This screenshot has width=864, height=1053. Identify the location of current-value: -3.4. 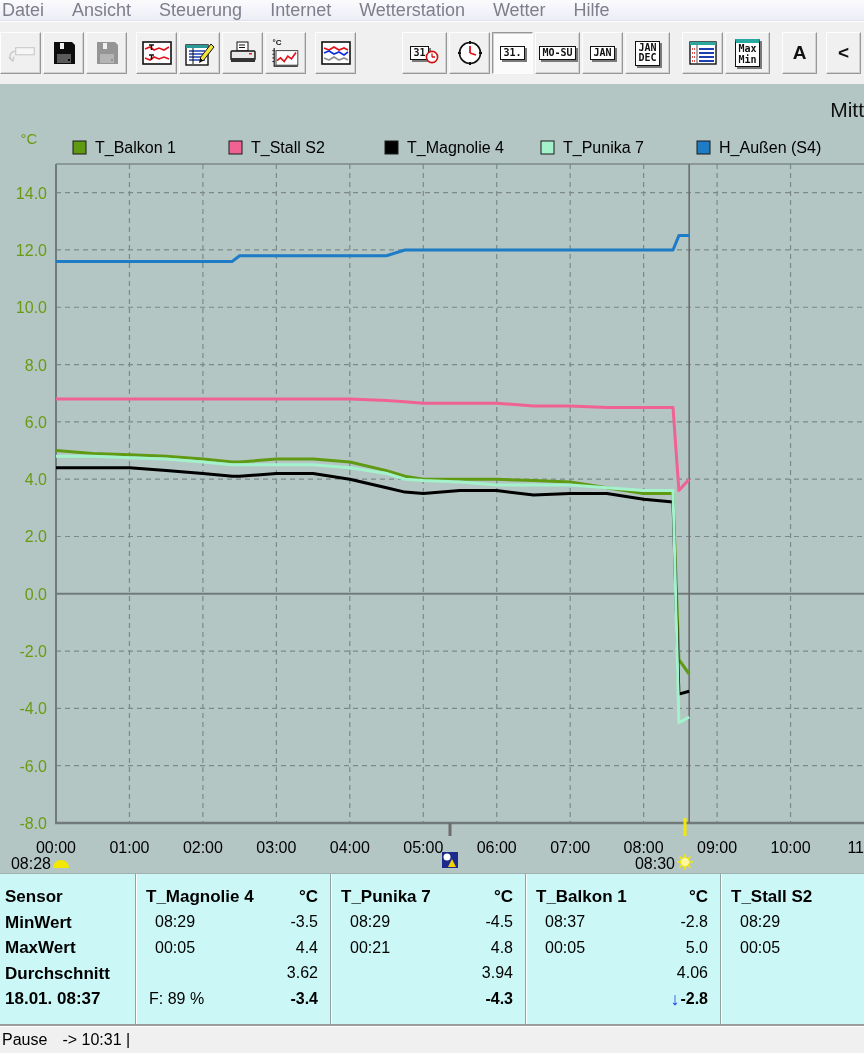
(304, 998).